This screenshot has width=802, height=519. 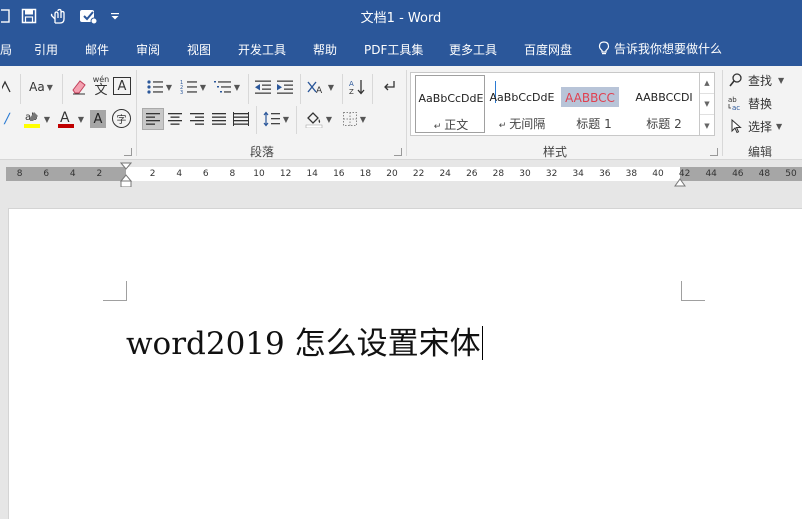 I want to click on styles-gallery-scroll: ▲ ▼ ▼, so click(x=707, y=104).